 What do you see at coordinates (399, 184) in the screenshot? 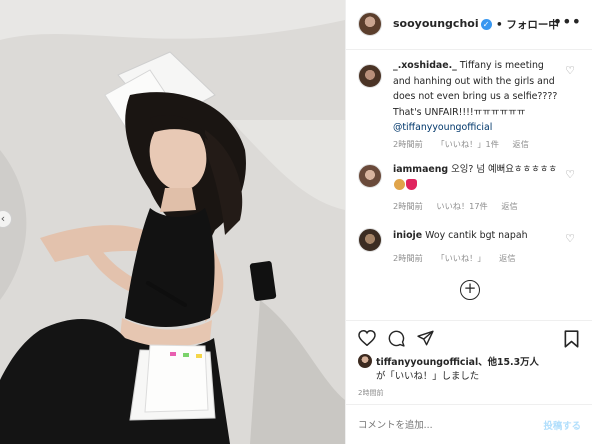
I see `person-emoji-icon` at bounding box center [399, 184].